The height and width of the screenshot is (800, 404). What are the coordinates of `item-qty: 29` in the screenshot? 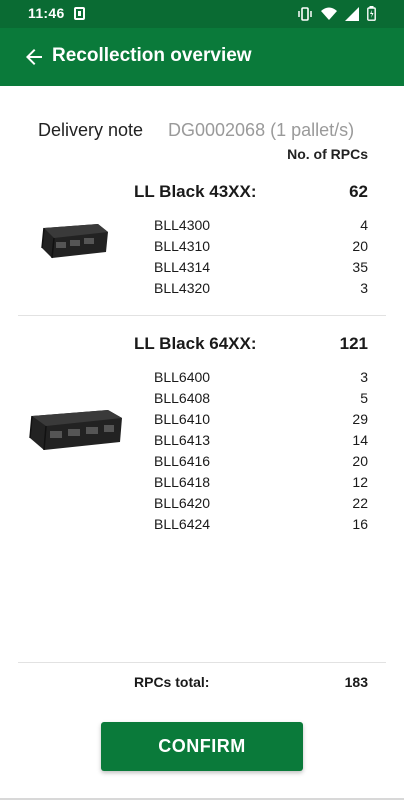 It's located at (360, 419).